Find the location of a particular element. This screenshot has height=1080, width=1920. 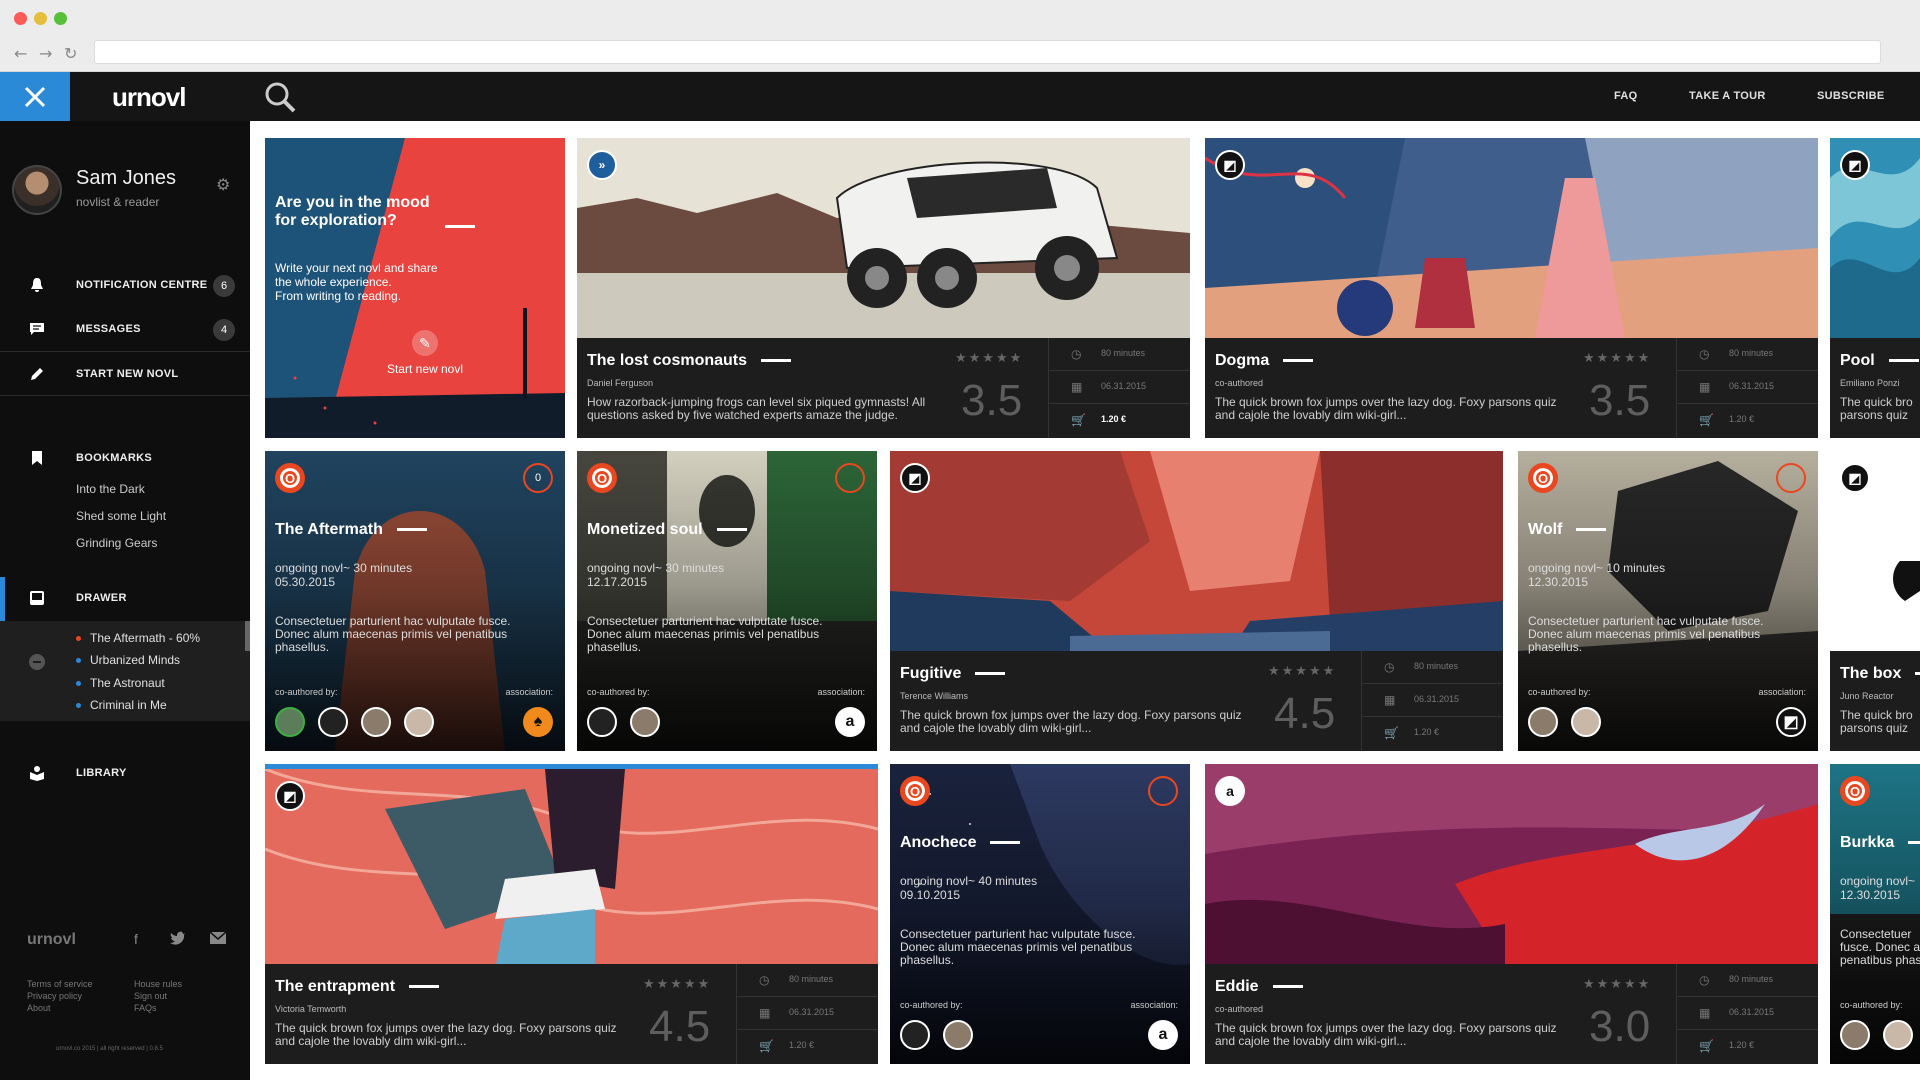

nav-faq: FAQ is located at coordinates (1626, 96).